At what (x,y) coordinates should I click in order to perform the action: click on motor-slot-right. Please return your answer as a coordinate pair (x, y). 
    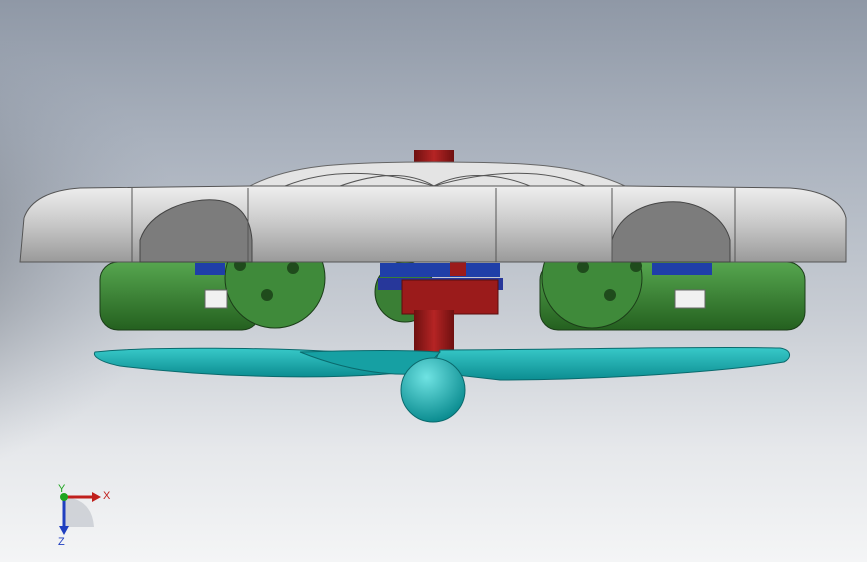
    Looking at the image, I should click on (690, 299).